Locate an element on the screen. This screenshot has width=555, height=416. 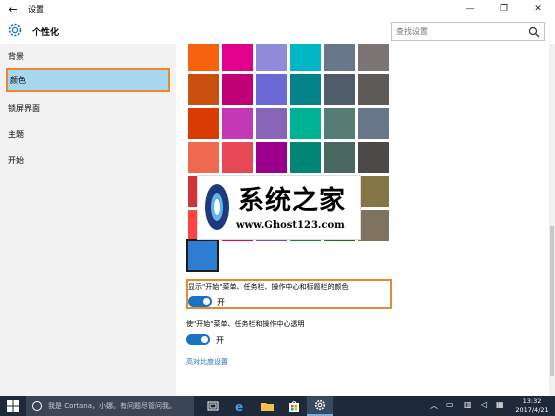
clock-time: 13:32 is located at coordinates (532, 401).